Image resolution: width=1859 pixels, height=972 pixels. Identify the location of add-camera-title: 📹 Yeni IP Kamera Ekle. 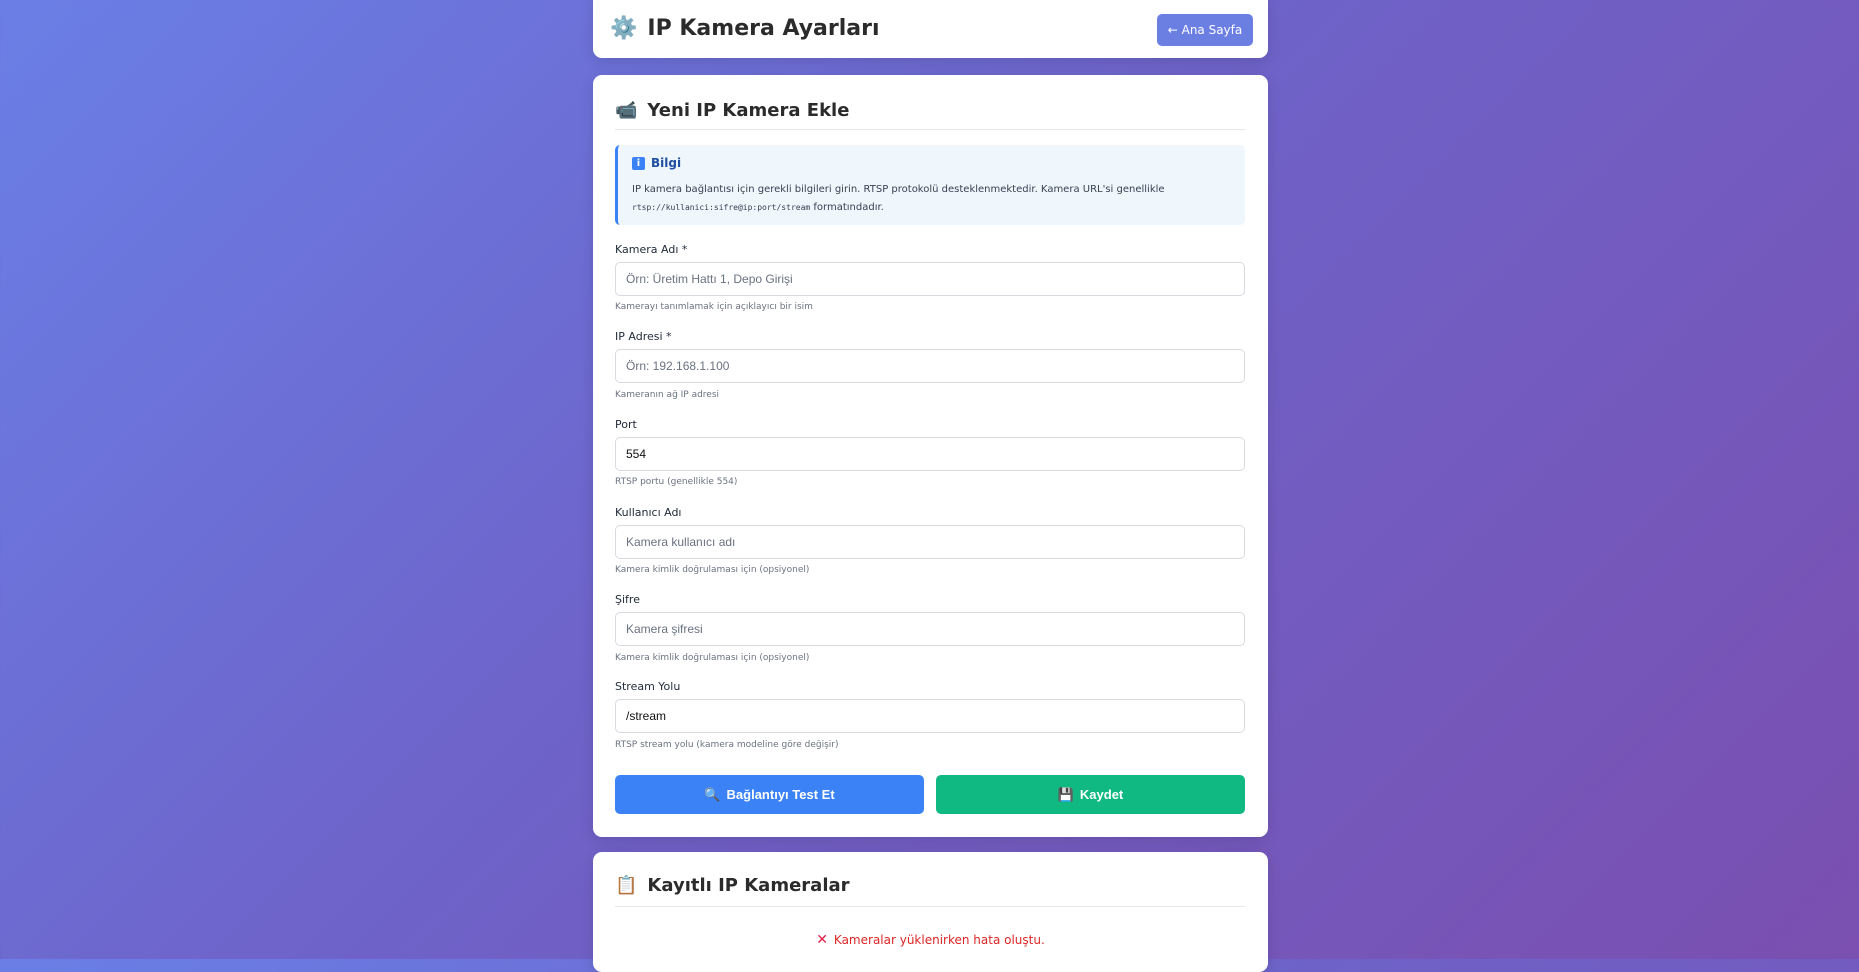
(732, 110).